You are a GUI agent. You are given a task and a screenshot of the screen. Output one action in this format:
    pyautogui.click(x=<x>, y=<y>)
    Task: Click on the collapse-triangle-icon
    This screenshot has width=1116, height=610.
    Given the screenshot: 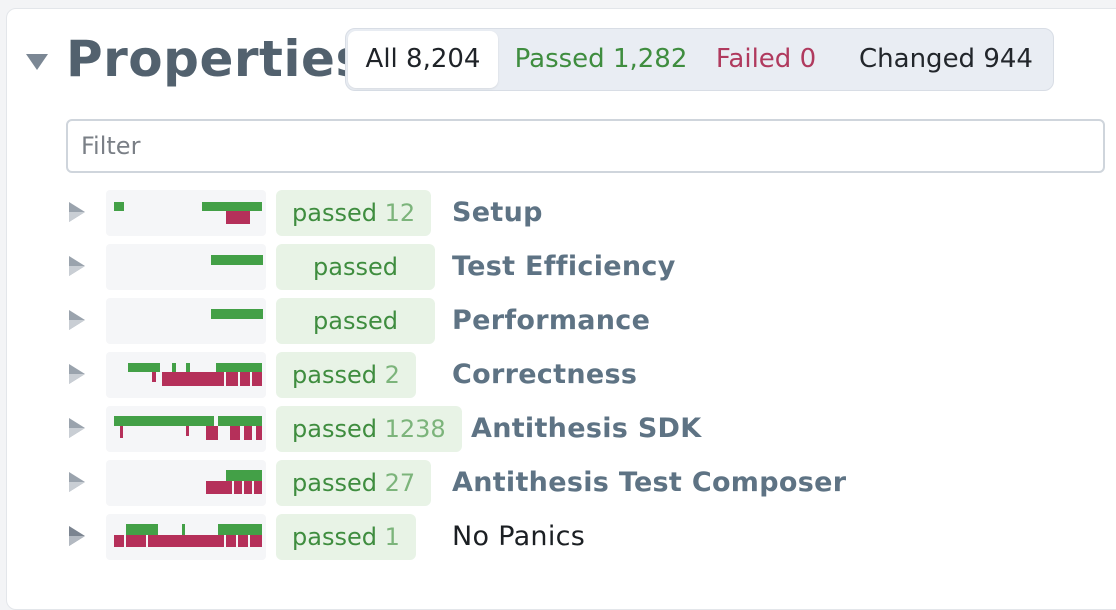 What is the action you would take?
    pyautogui.click(x=37, y=62)
    